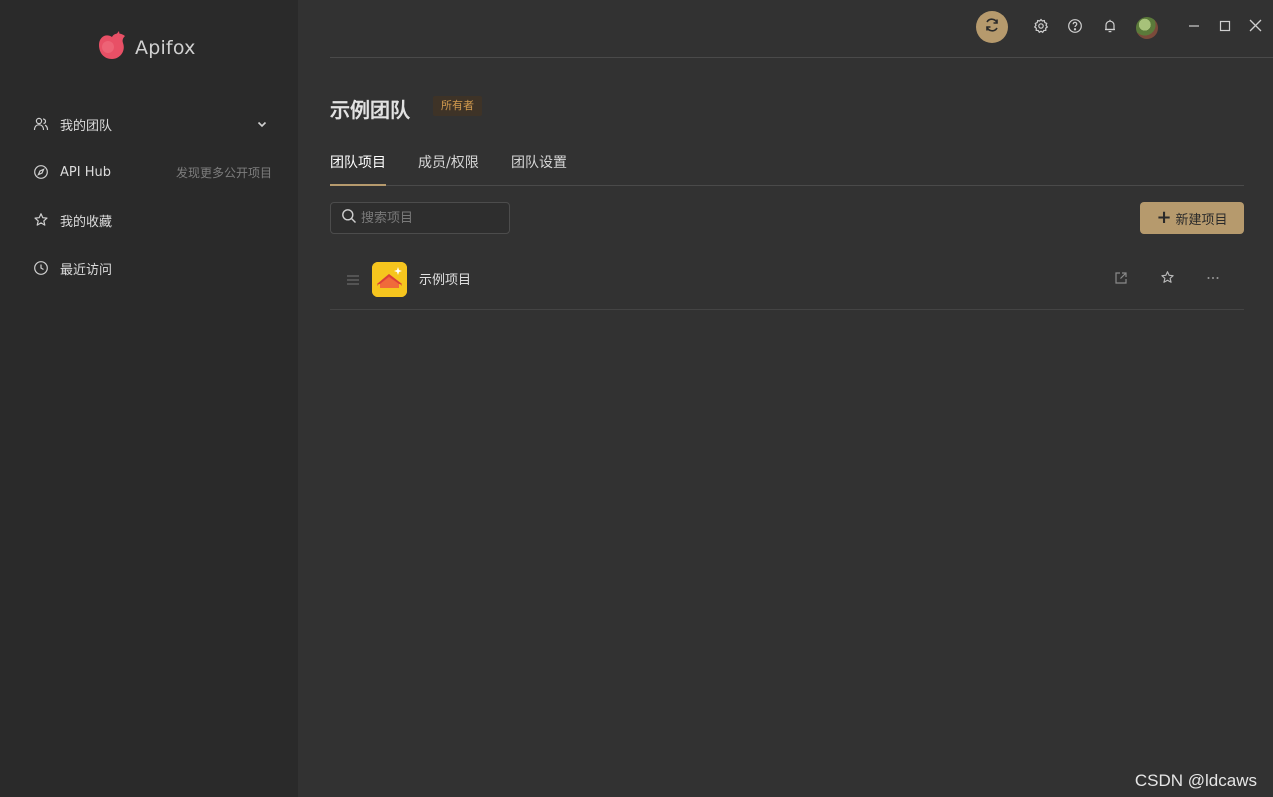 This screenshot has width=1273, height=797. Describe the element at coordinates (353, 279) in the screenshot. I see `drag-handle-icon` at that location.